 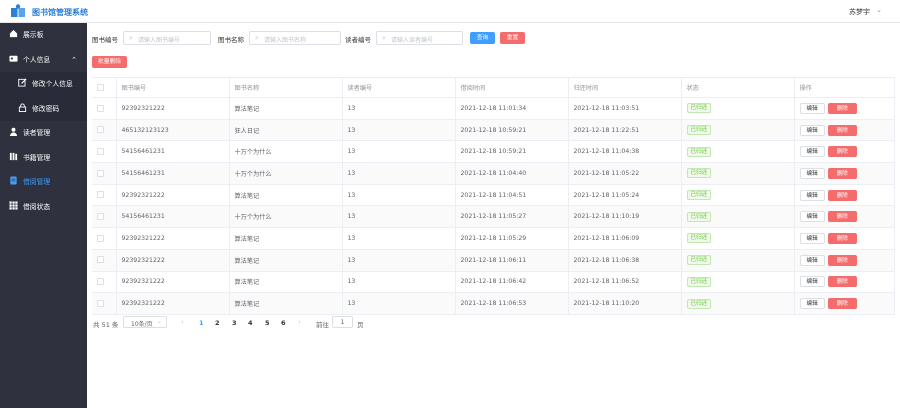 I want to click on page-number: 1, so click(x=201, y=323).